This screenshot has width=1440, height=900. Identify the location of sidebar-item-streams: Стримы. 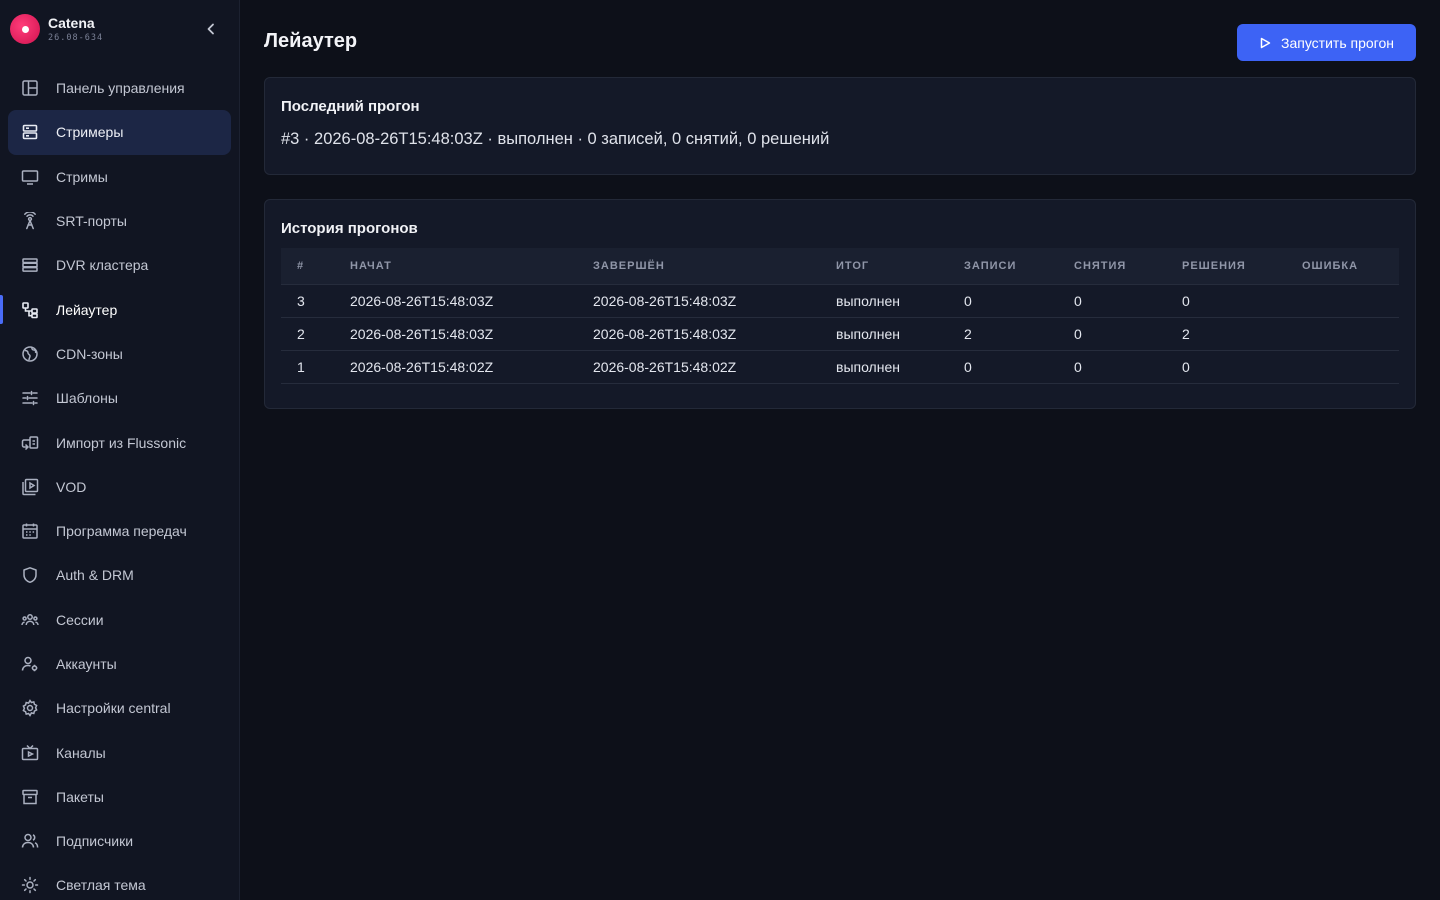
(120, 177).